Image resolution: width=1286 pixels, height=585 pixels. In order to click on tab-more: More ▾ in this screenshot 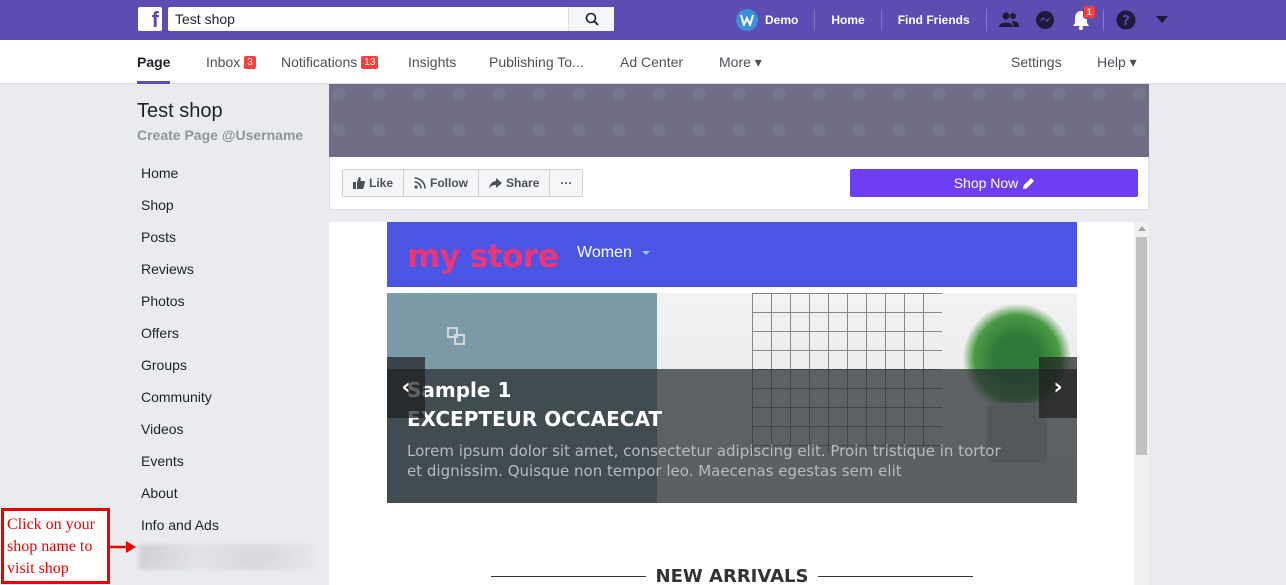, I will do `click(740, 62)`.